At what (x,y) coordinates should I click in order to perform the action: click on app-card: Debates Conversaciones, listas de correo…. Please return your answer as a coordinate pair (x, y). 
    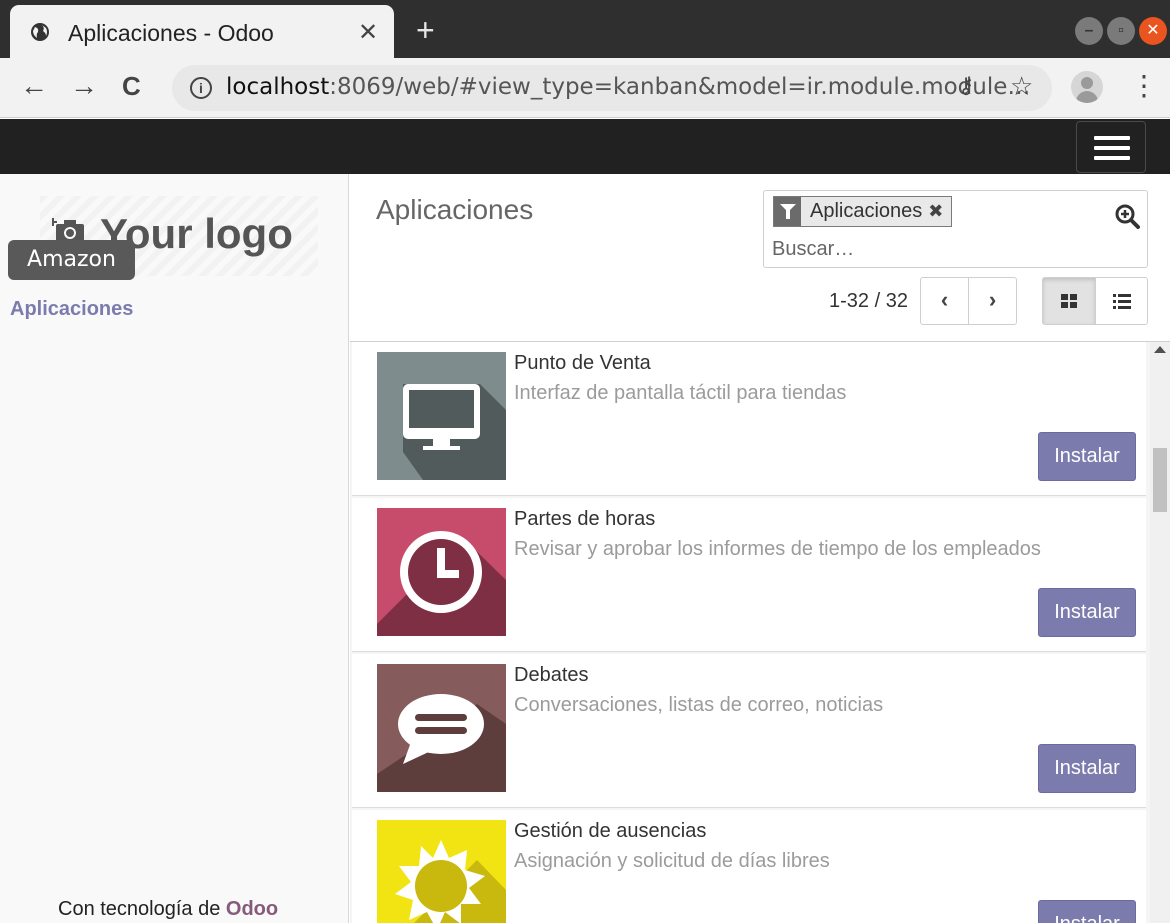
    Looking at the image, I should click on (749, 731).